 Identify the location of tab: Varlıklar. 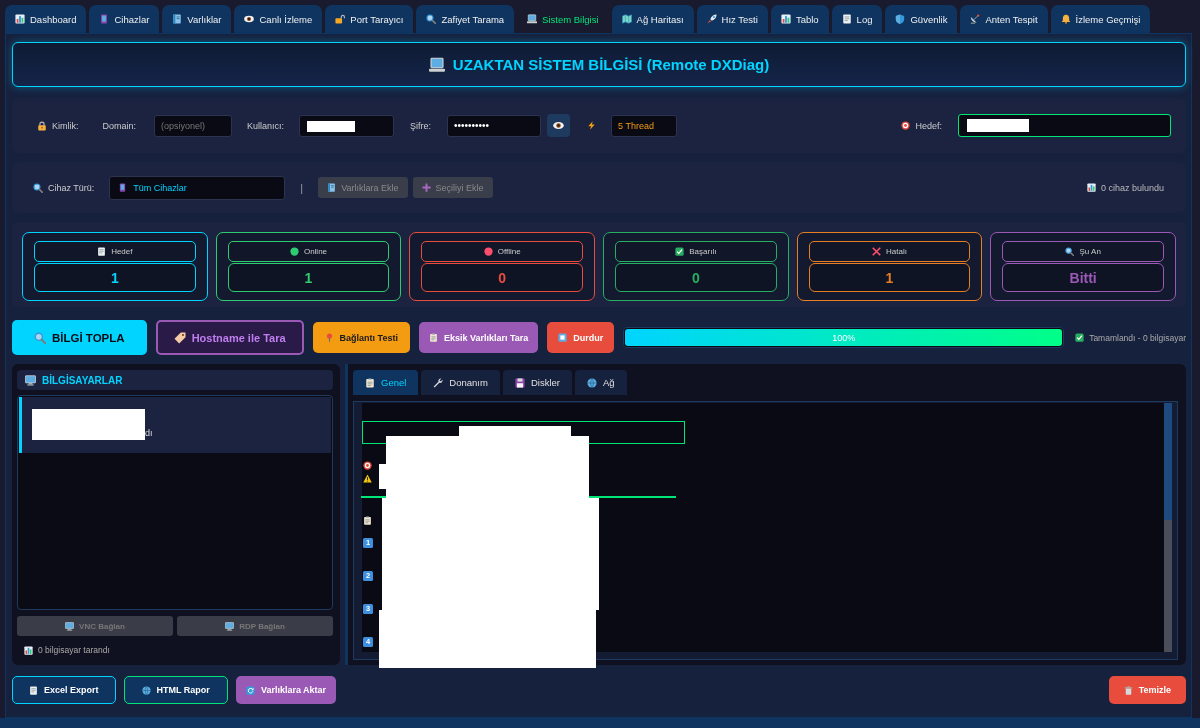
(197, 19).